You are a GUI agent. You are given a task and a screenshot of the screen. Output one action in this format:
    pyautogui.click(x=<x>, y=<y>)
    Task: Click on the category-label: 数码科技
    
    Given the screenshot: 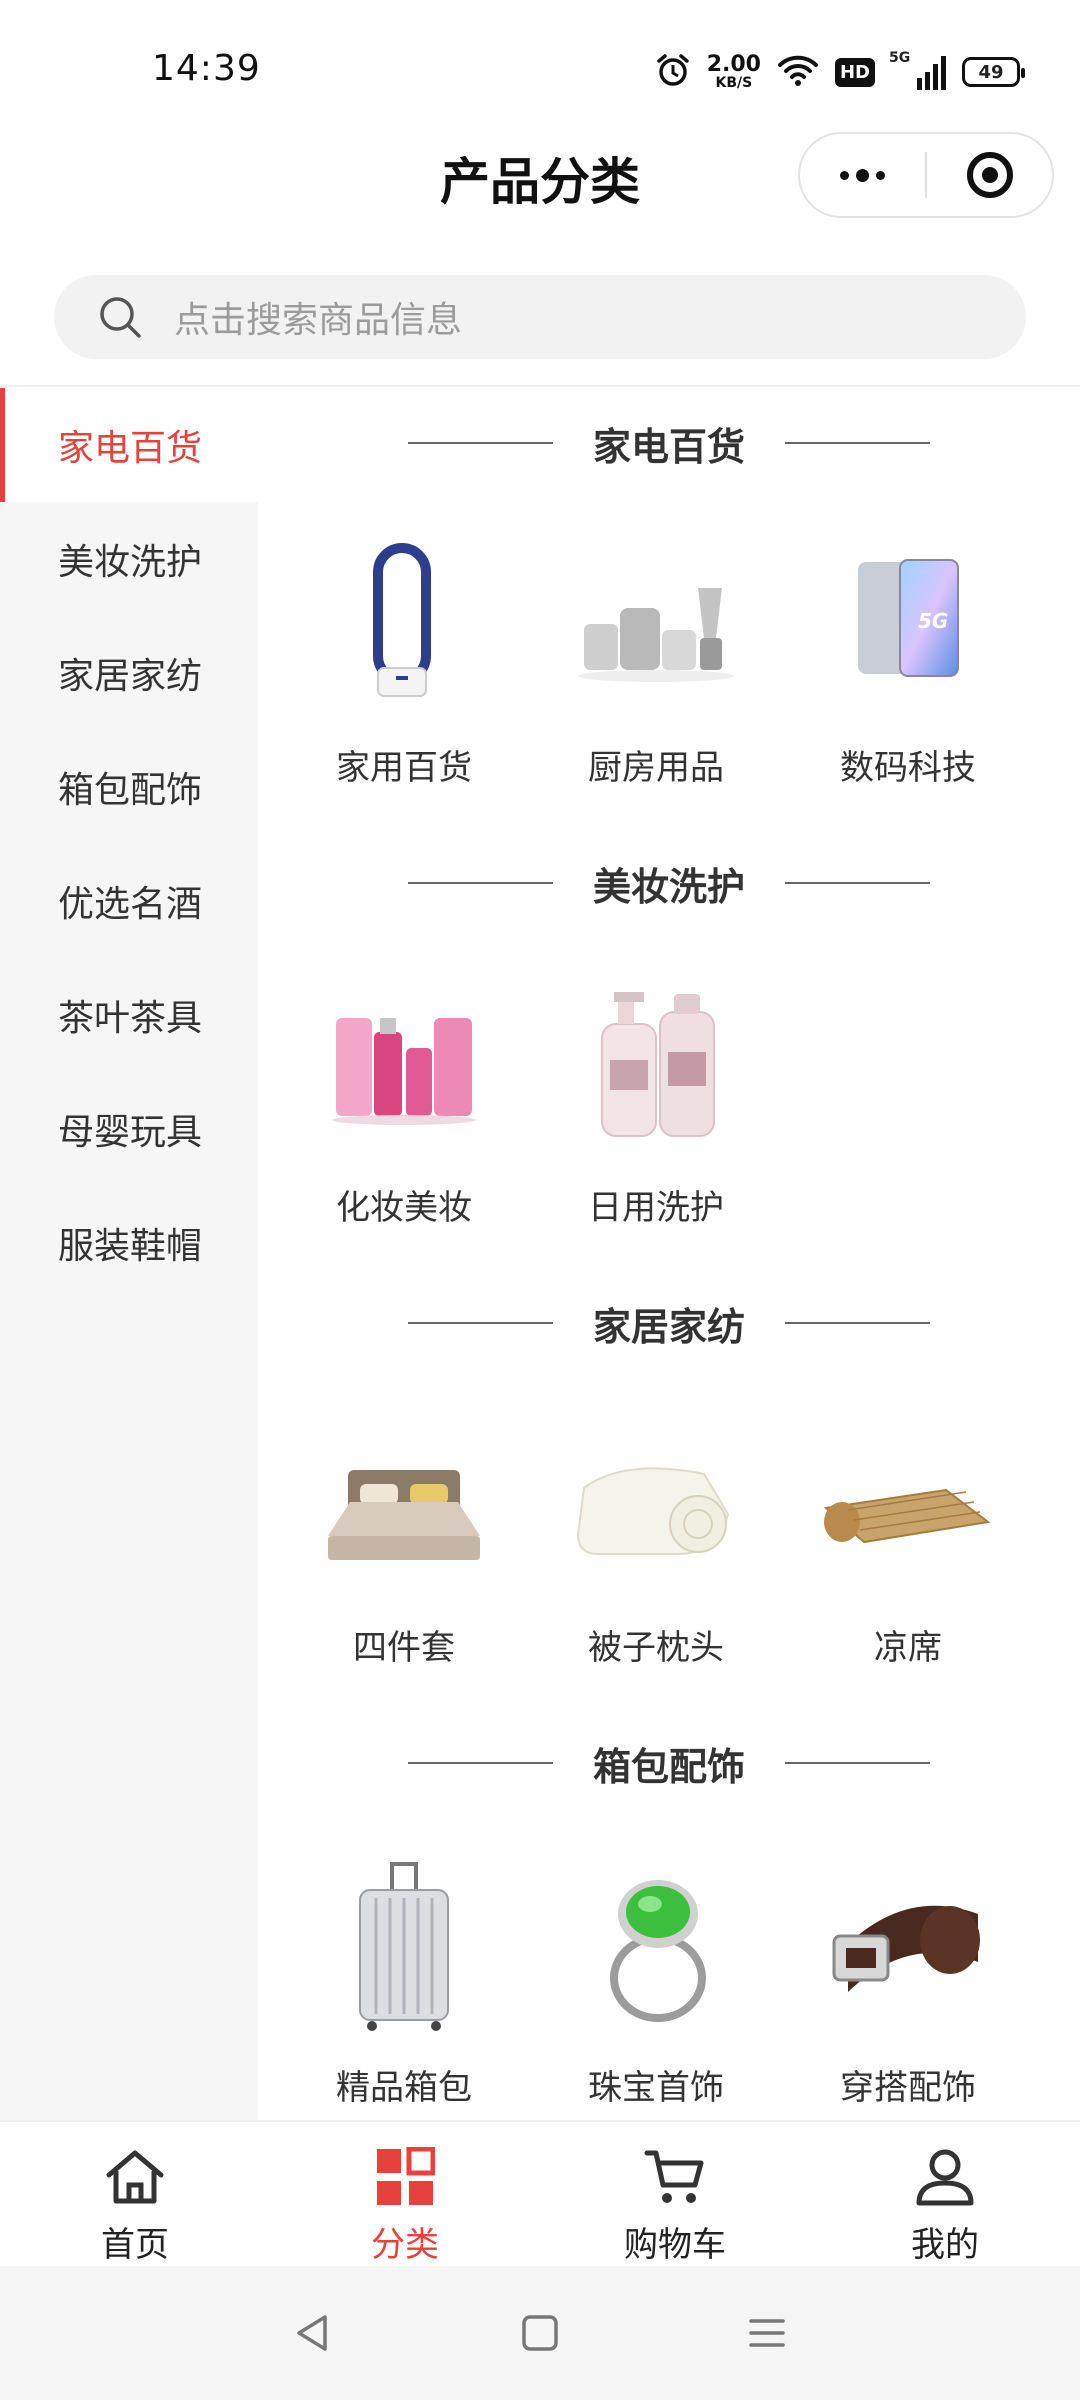 What is the action you would take?
    pyautogui.click(x=908, y=768)
    